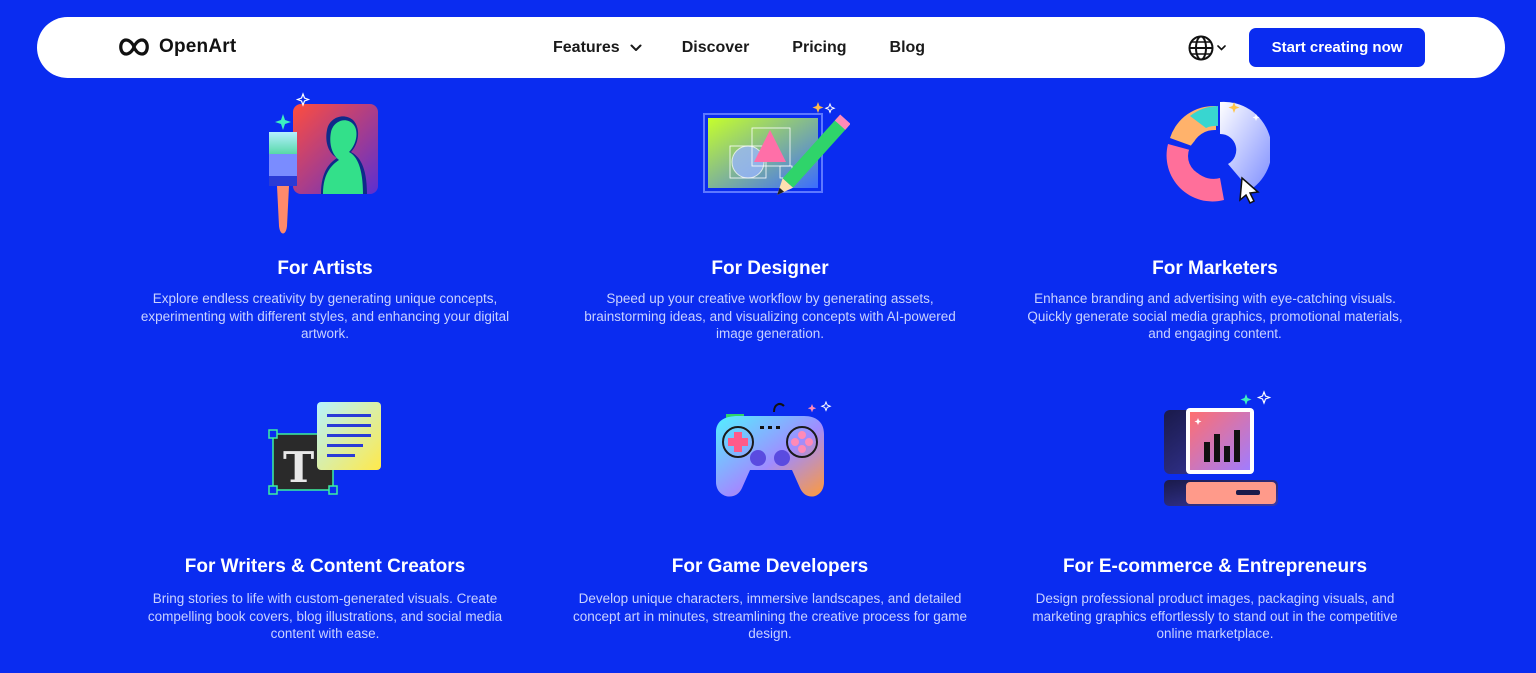 Image resolution: width=1536 pixels, height=673 pixels. What do you see at coordinates (774, 448) in the screenshot?
I see `gamepad-icon` at bounding box center [774, 448].